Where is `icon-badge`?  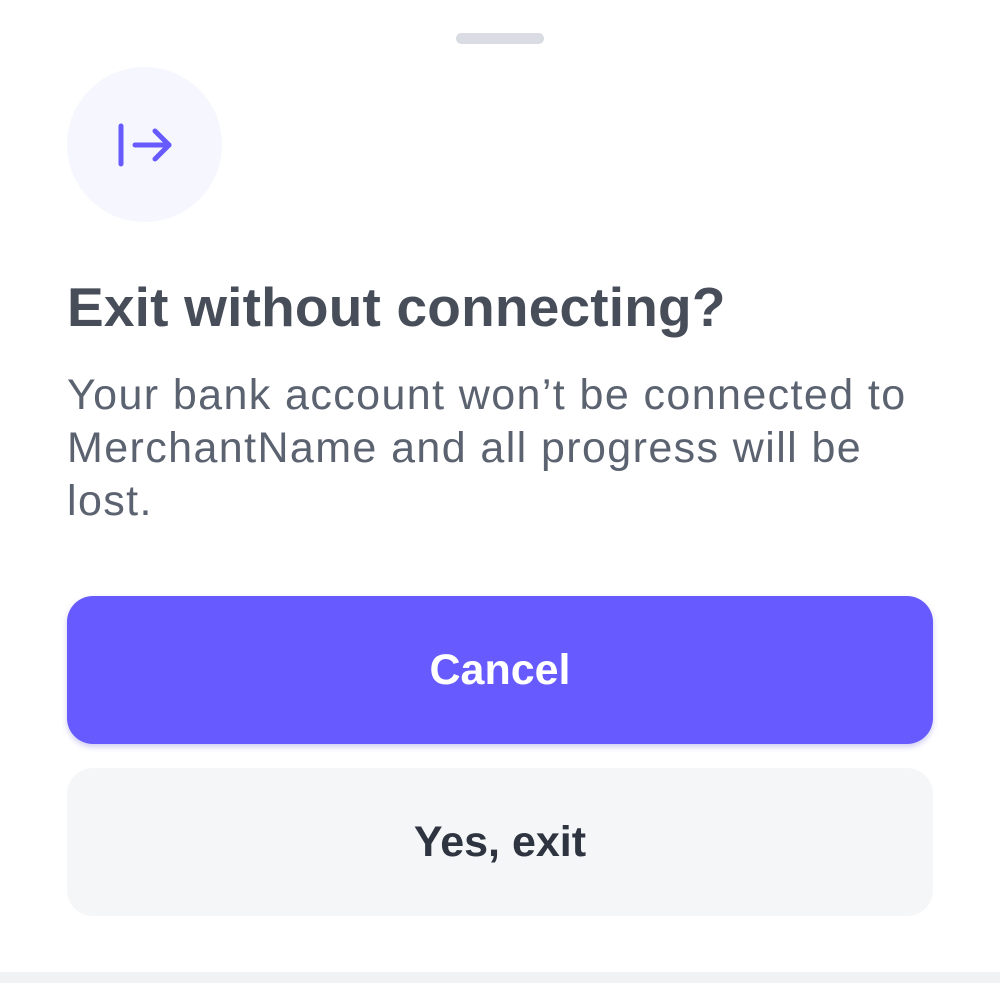 icon-badge is located at coordinates (144, 144).